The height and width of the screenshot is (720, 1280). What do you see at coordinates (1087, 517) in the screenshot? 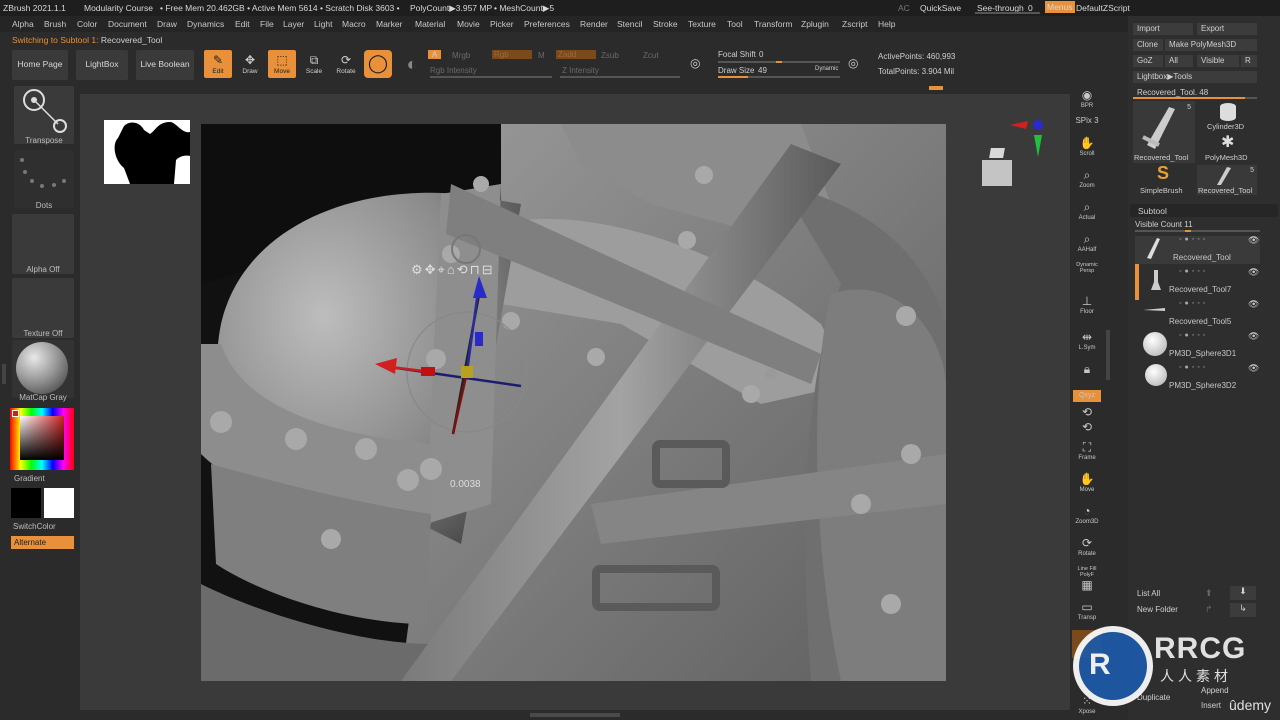
I see `zoom3d-button: ◔ Zoom3D` at bounding box center [1087, 517].